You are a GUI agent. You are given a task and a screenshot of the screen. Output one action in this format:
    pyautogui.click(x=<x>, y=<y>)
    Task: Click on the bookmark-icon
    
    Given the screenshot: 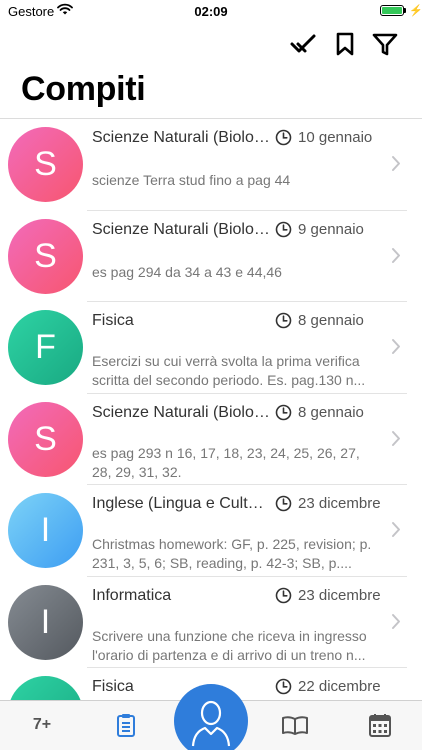 What is the action you would take?
    pyautogui.click(x=345, y=44)
    